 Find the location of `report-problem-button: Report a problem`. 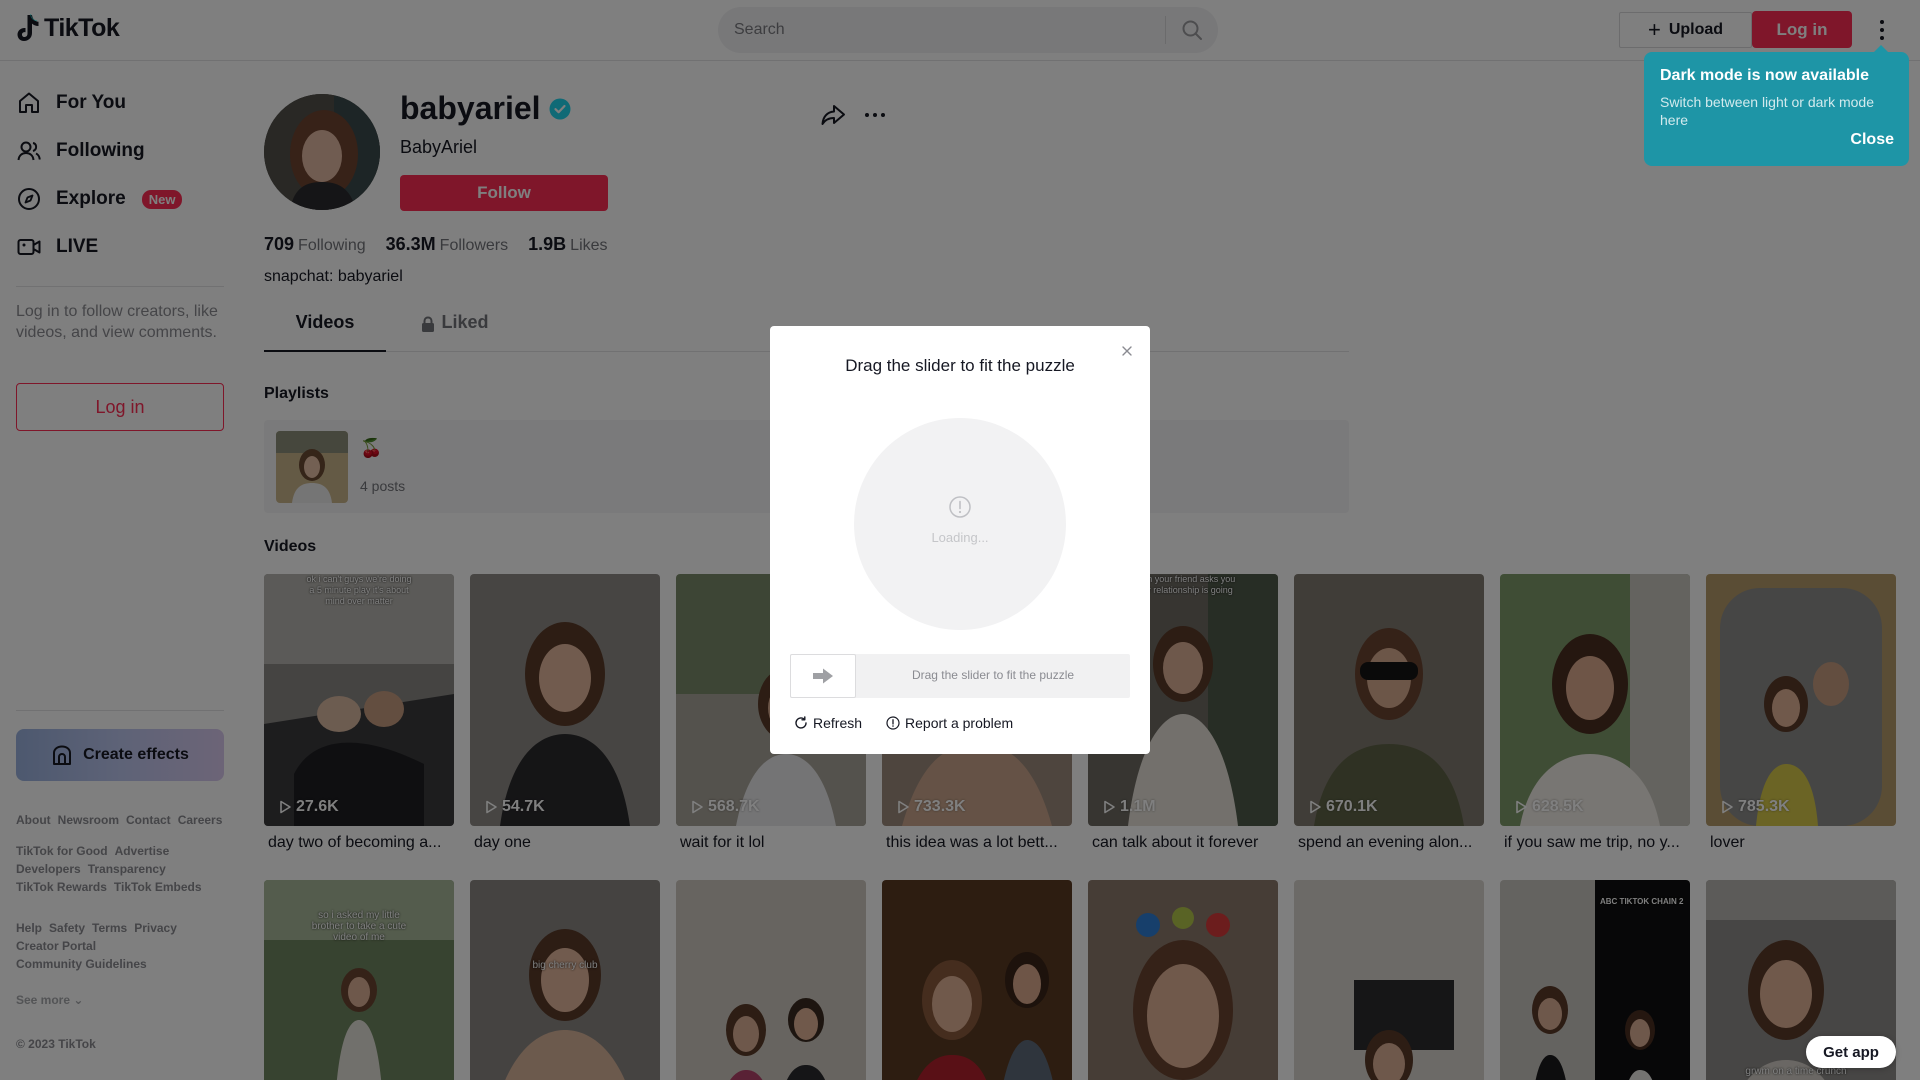

report-problem-button: Report a problem is located at coordinates (949, 723).